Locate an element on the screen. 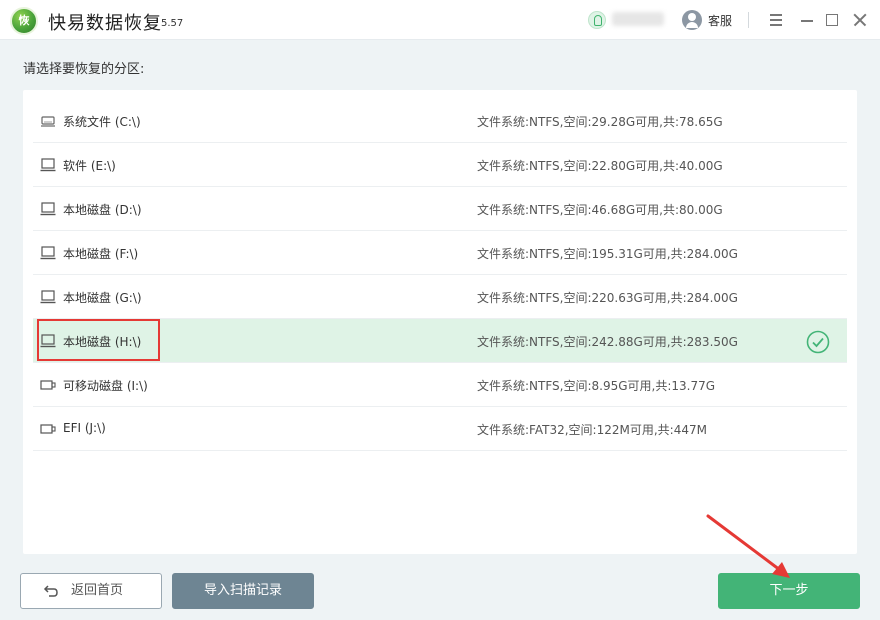  partition-name: 软件 (E:\) is located at coordinates (89, 166).